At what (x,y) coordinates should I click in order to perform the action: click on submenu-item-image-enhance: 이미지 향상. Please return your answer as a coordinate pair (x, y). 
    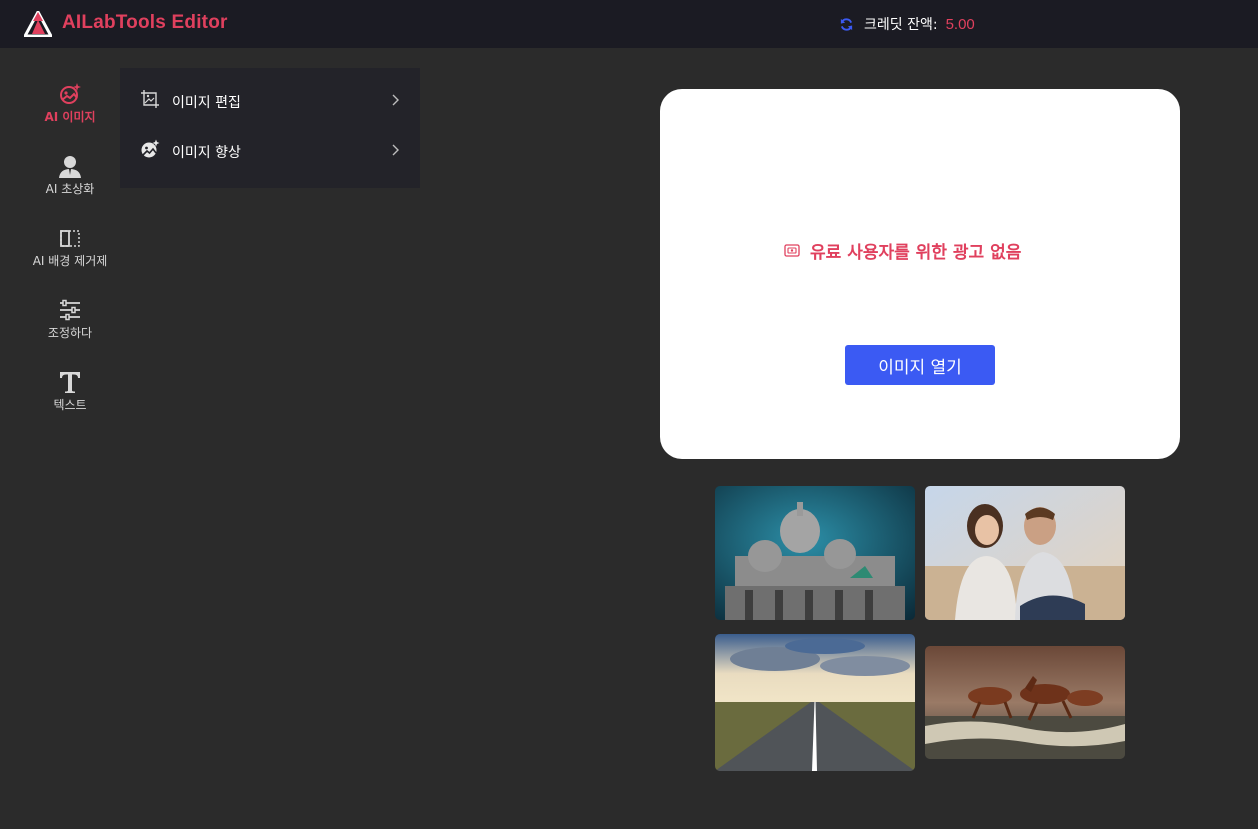
    Looking at the image, I should click on (270, 147).